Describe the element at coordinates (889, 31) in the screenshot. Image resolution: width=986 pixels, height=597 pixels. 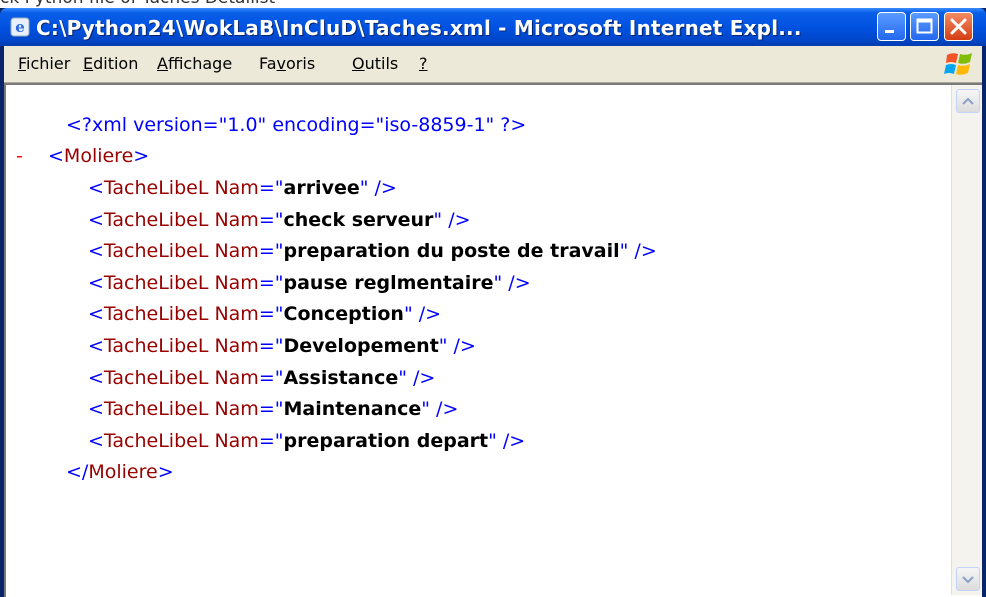
I see `minimize-icon` at that location.